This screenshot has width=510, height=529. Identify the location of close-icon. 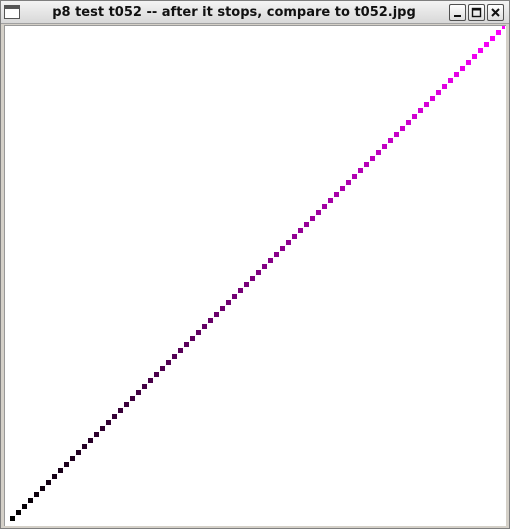
(495, 12).